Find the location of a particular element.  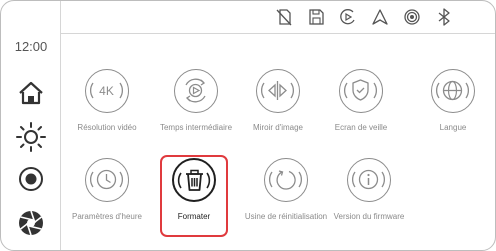

factory-reset-icon is located at coordinates (286, 180).